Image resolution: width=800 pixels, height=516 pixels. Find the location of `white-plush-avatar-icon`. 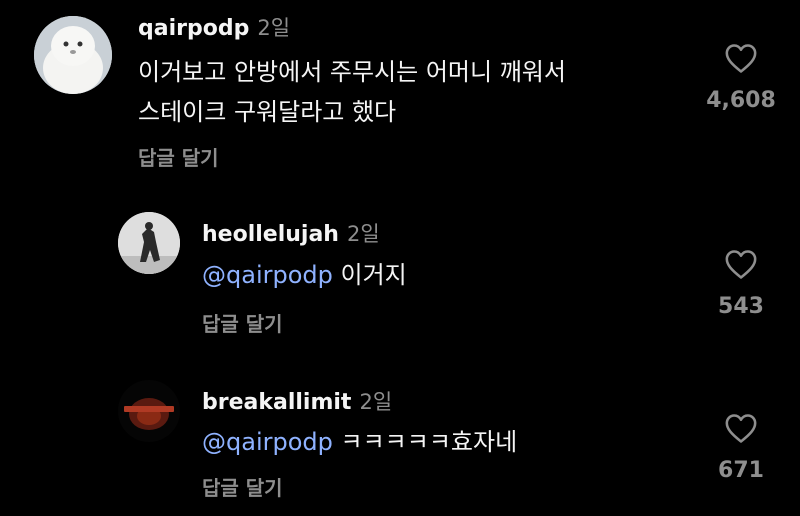

white-plush-avatar-icon is located at coordinates (73, 55).